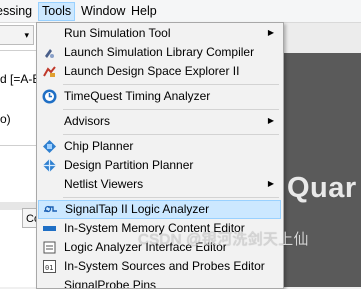 The image size is (361, 289). Describe the element at coordinates (57, 11) in the screenshot. I see `menu-tools: Tools` at that location.